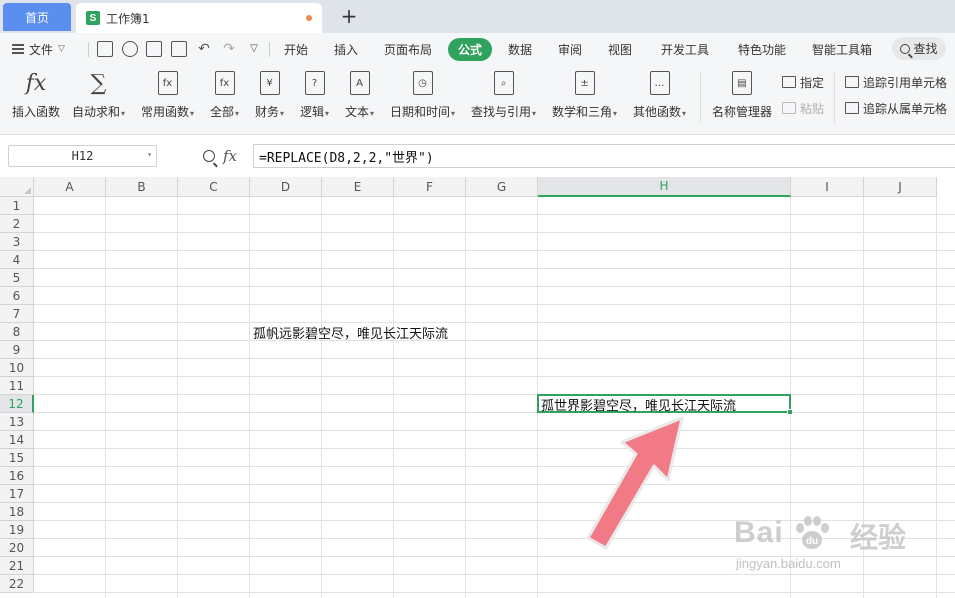 The height and width of the screenshot is (598, 955). What do you see at coordinates (37, 17) in the screenshot?
I see `tab-home: 首页` at bounding box center [37, 17].